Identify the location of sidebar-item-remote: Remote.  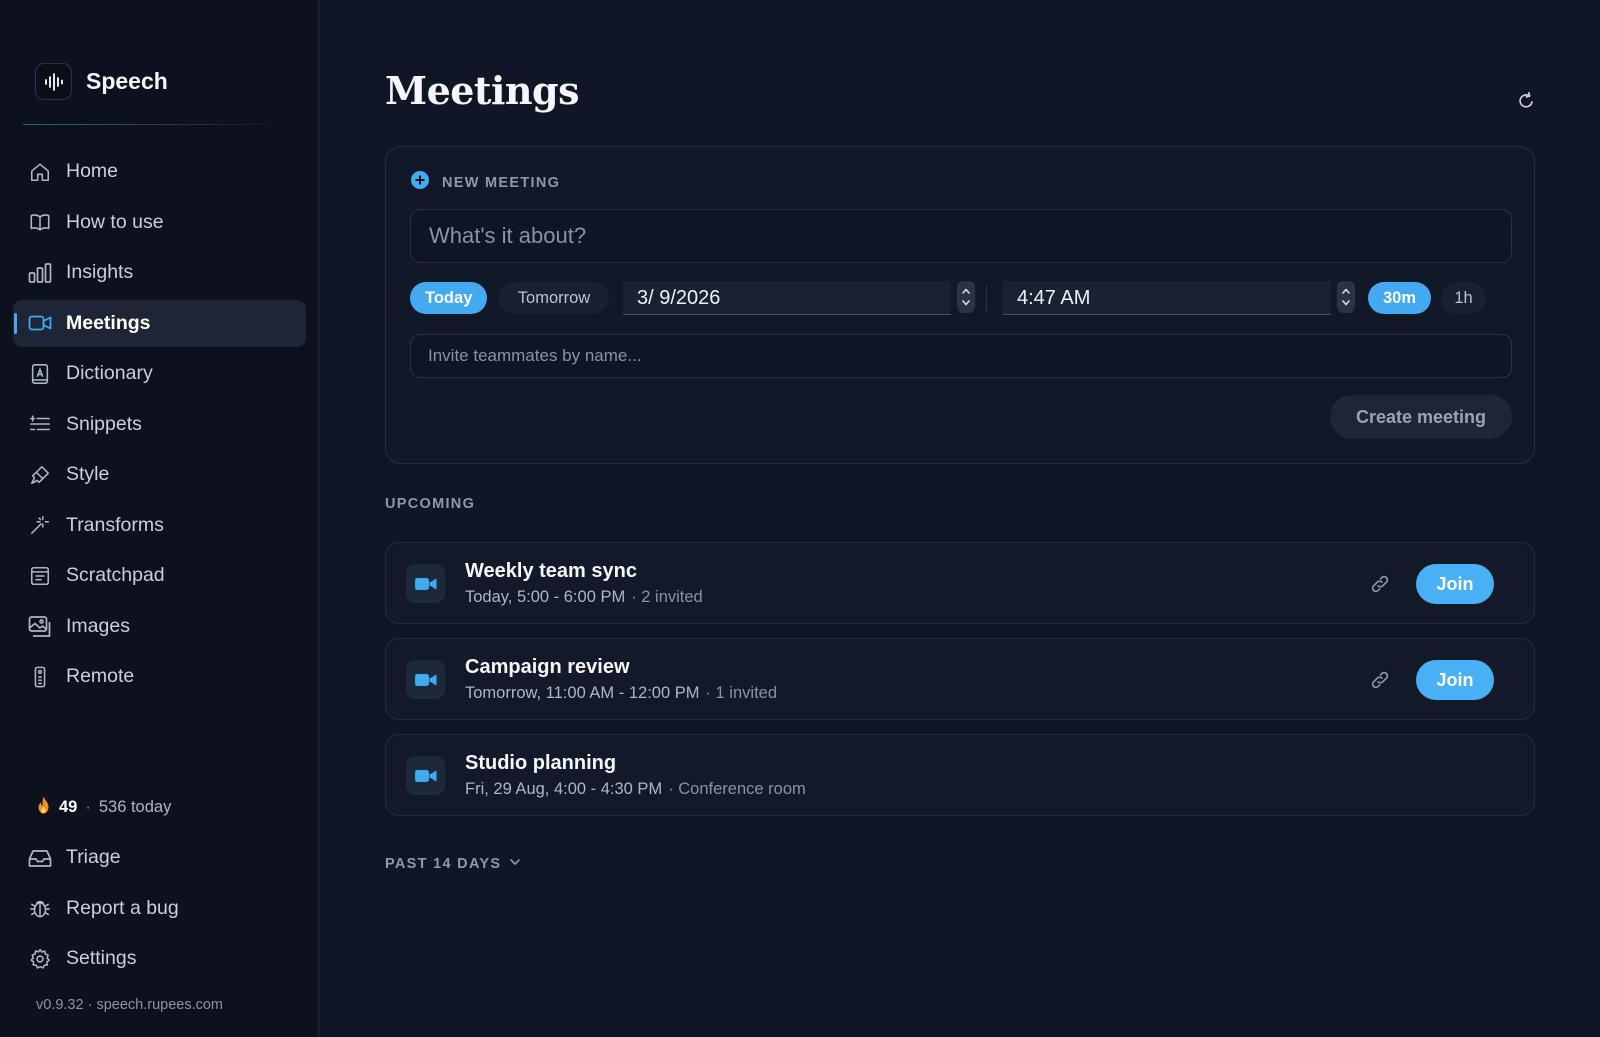
(159, 676).